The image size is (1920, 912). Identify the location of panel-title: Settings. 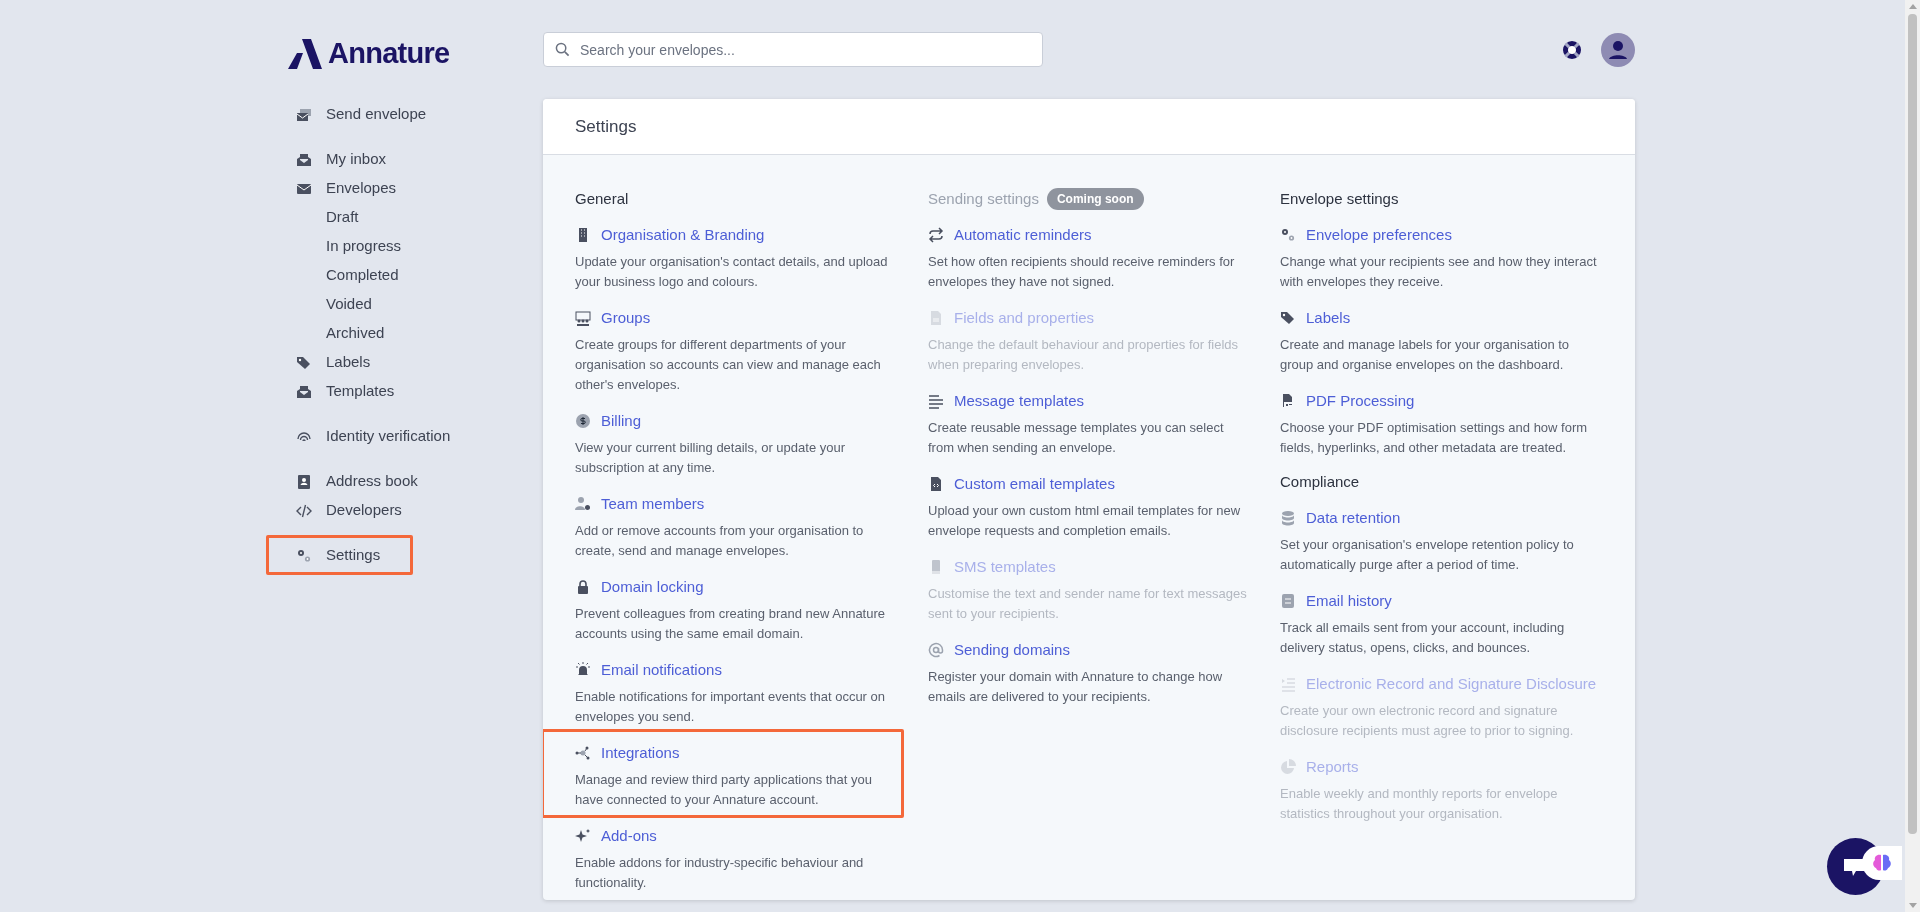
(606, 126).